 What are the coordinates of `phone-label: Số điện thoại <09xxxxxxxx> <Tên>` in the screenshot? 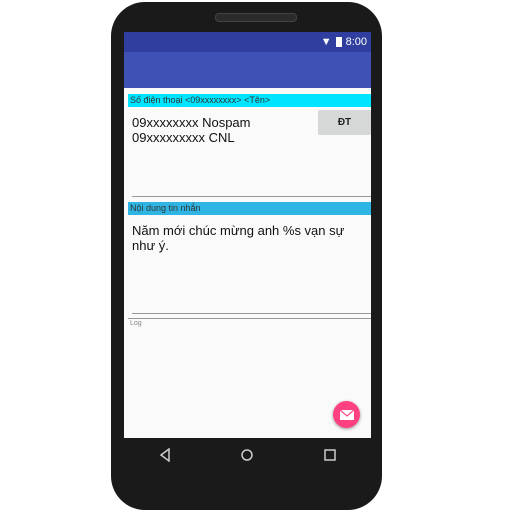 It's located at (249, 100).